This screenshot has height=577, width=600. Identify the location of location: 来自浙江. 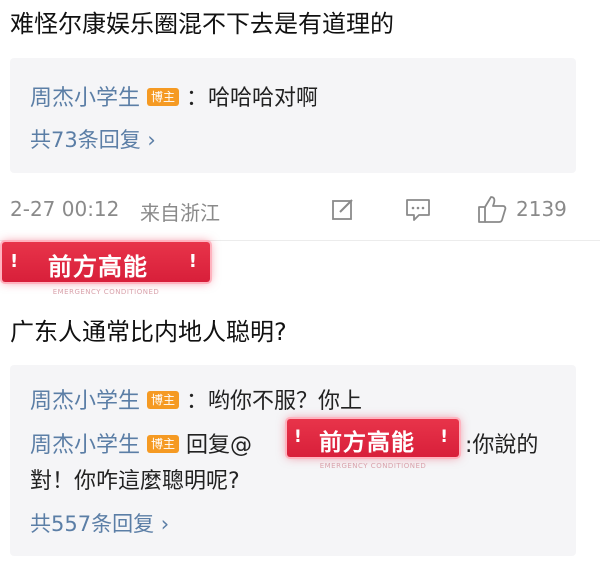
(180, 213).